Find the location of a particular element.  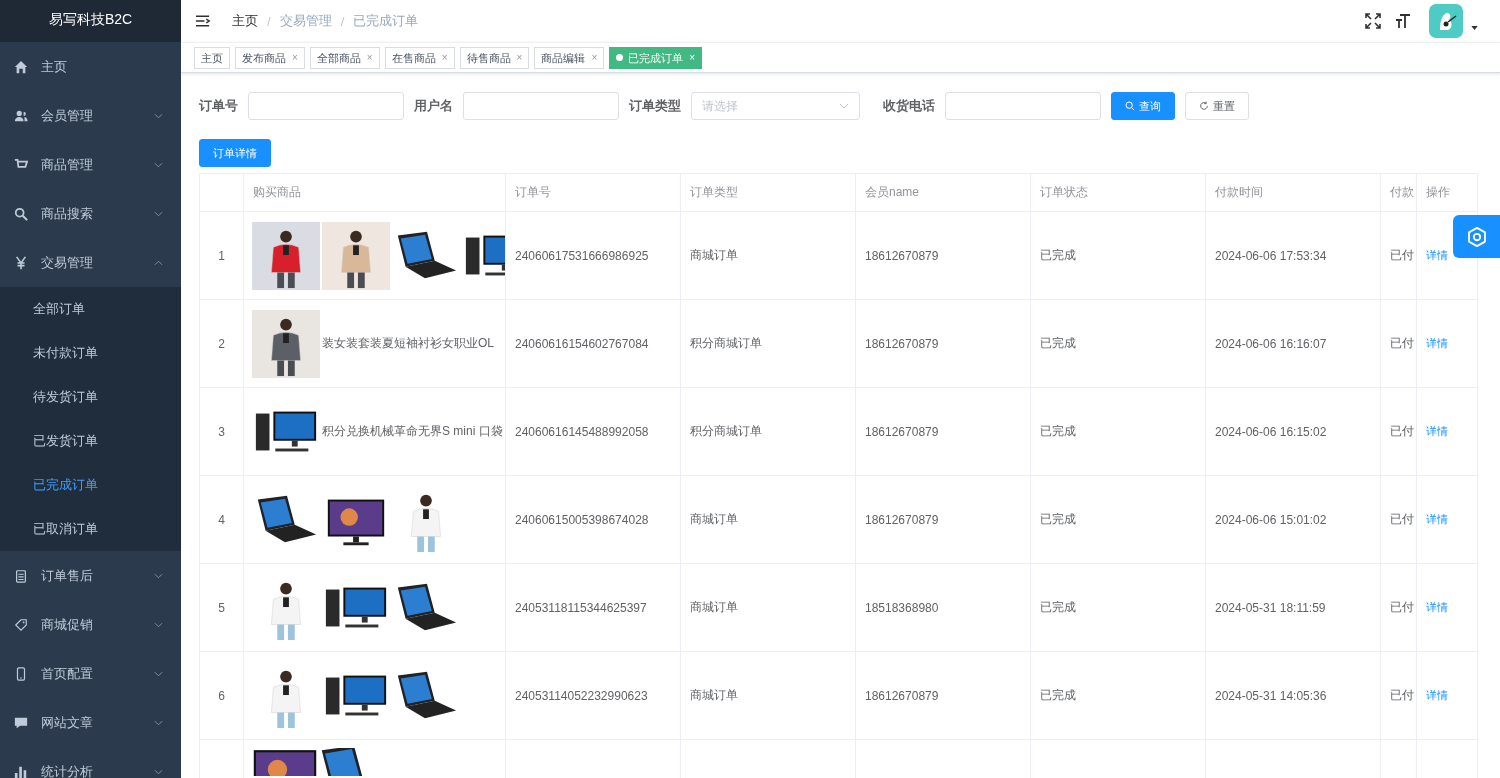

table-cell: 2024-06-06 16:16:07 is located at coordinates (1293, 343).